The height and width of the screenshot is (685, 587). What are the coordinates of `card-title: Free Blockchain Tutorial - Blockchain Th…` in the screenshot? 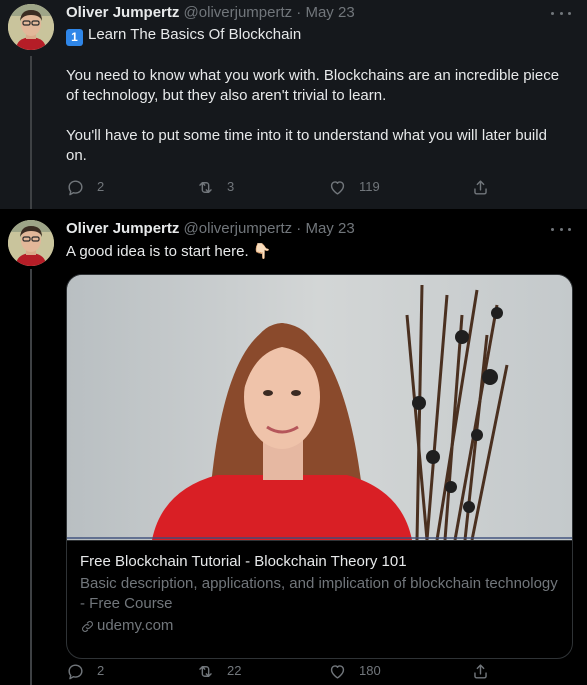 It's located at (243, 561).